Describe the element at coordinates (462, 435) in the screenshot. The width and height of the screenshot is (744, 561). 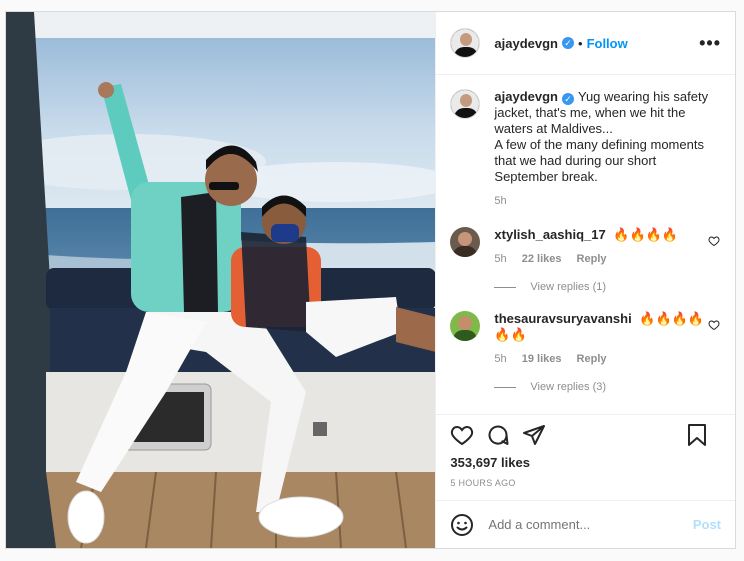
I see `heart-icon` at that location.